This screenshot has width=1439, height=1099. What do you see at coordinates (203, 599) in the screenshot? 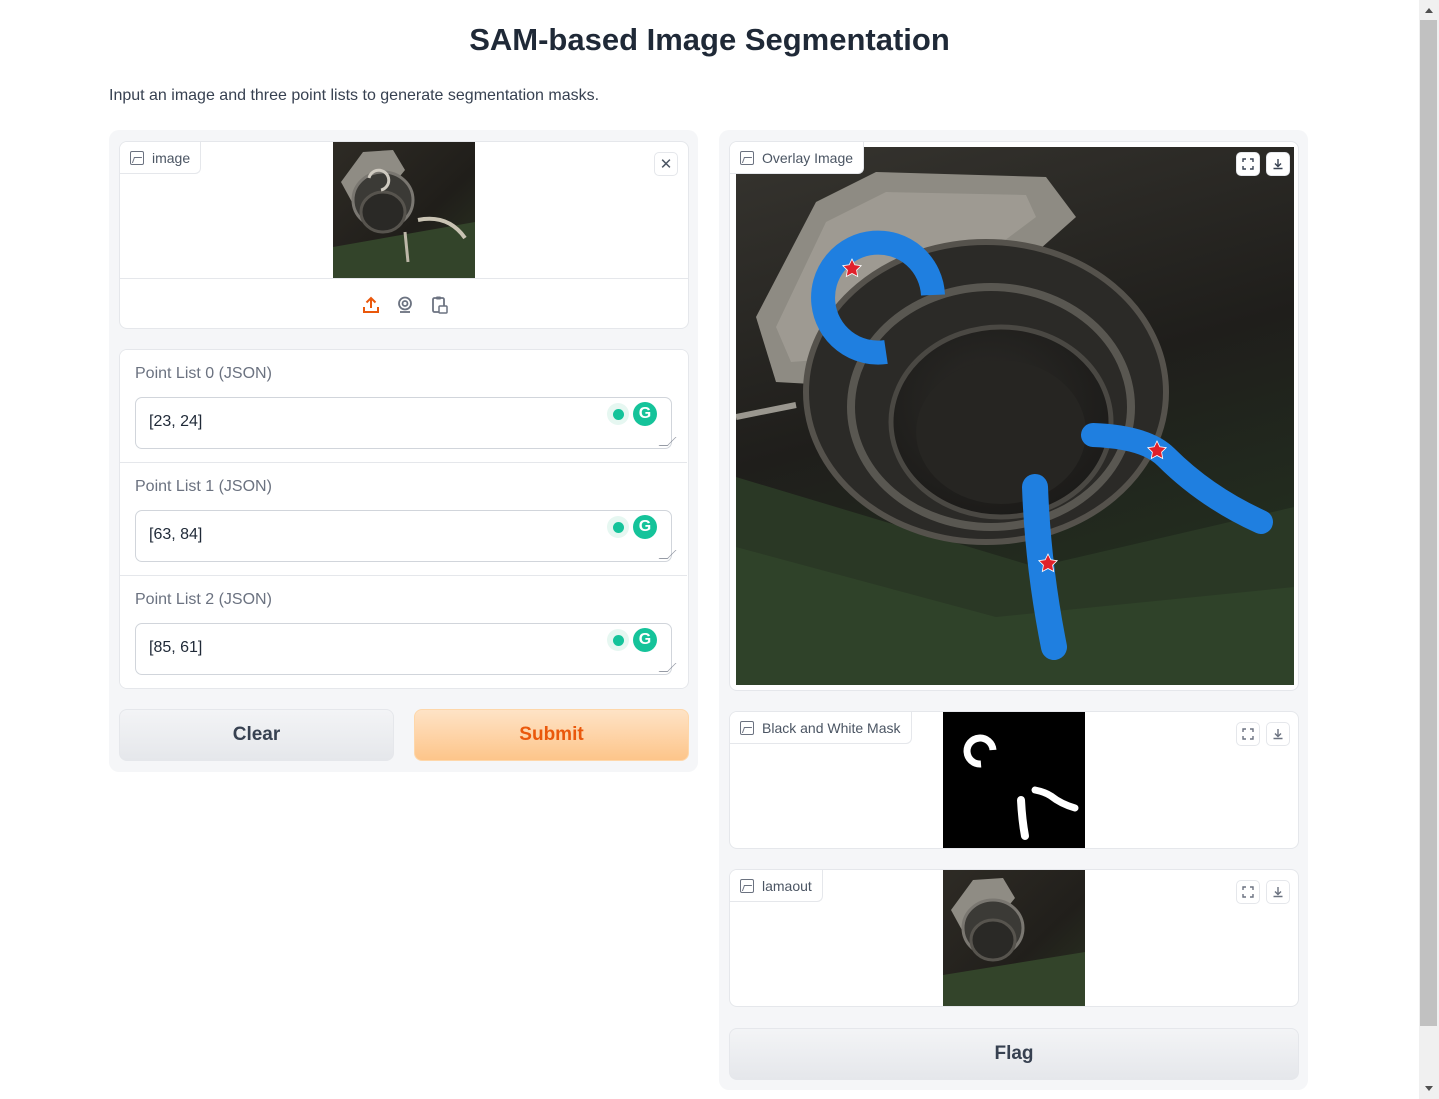
I see `point-list-2-label: Point List 2 (JSON)` at bounding box center [203, 599].